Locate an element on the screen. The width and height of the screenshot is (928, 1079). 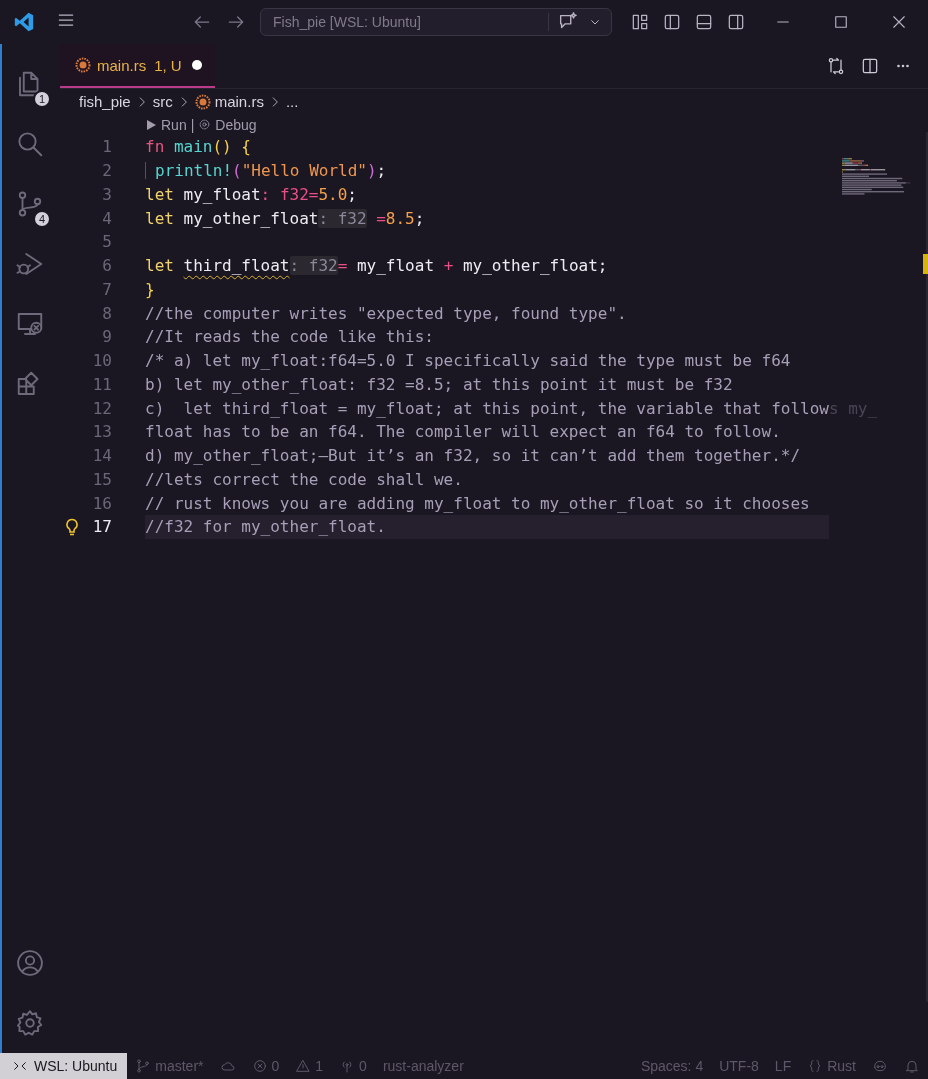
notification-bell-icon is located at coordinates (912, 1066).